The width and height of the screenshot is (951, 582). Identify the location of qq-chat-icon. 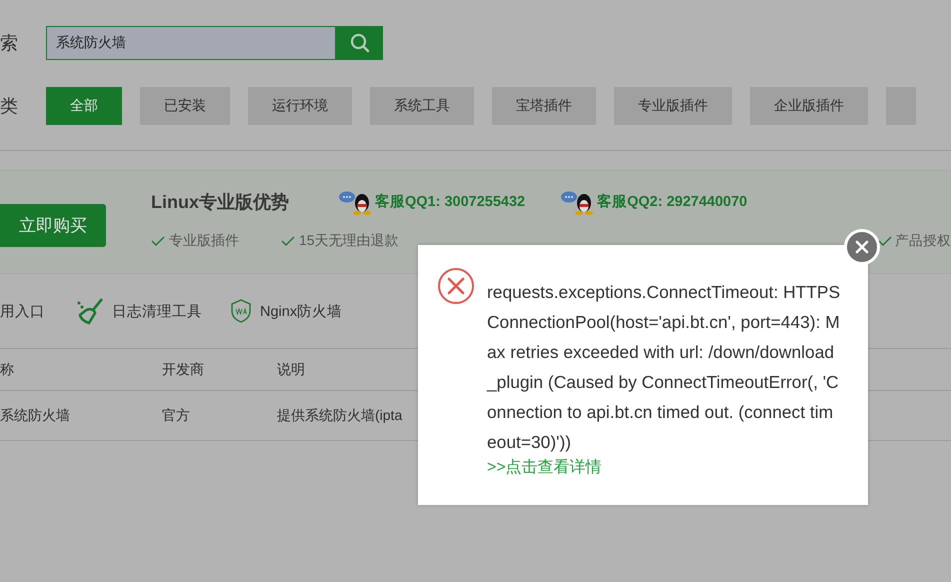
(356, 201).